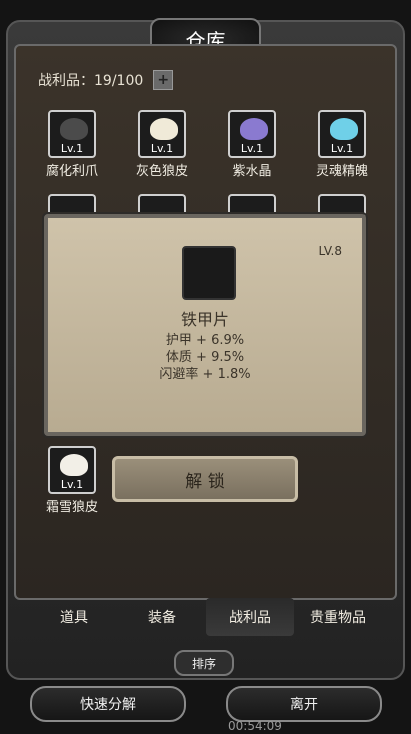 The height and width of the screenshot is (734, 411). What do you see at coordinates (209, 273) in the screenshot?
I see `item-icon` at bounding box center [209, 273].